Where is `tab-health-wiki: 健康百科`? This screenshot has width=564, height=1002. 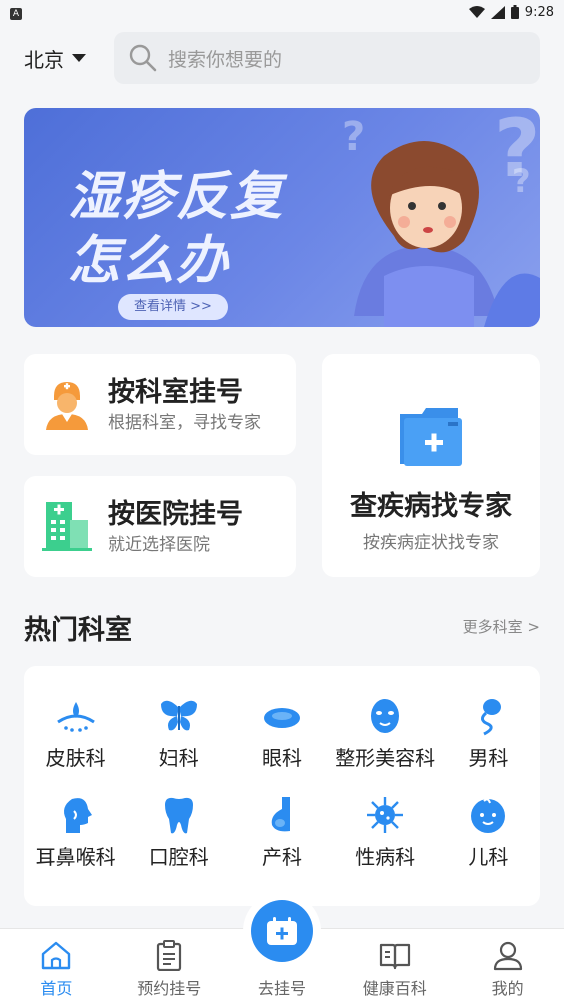
tab-health-wiki: 健康百科 is located at coordinates (394, 965).